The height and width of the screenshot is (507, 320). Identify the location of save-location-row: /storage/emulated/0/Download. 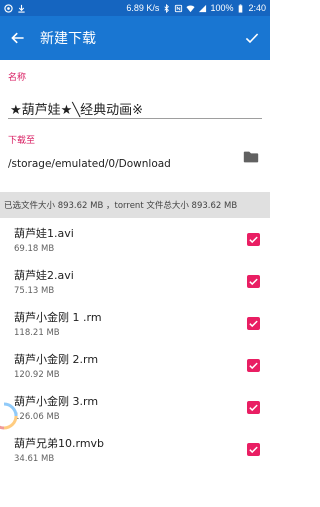
(135, 159).